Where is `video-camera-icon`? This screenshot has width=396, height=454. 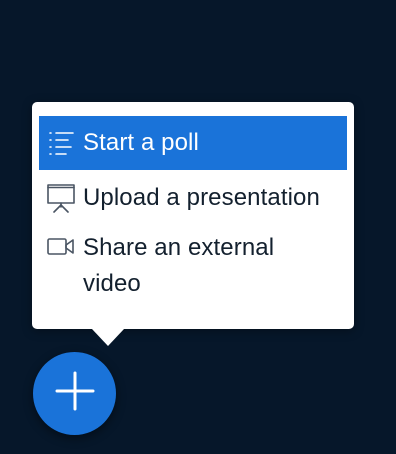
video-camera-icon is located at coordinates (61, 244).